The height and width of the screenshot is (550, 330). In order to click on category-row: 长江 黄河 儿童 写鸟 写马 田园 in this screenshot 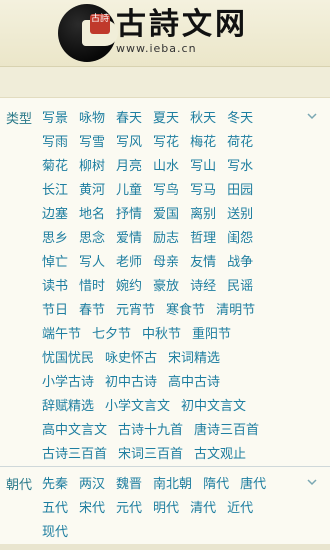, I will do `click(182, 188)`.